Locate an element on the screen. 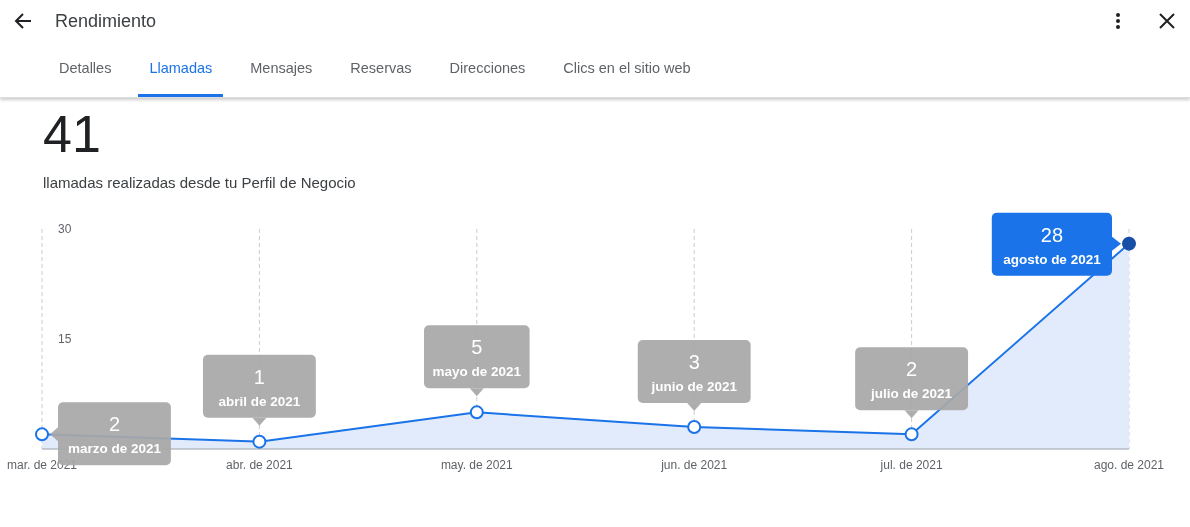 The image size is (1190, 527). tooltip-value: 1 is located at coordinates (259, 376).